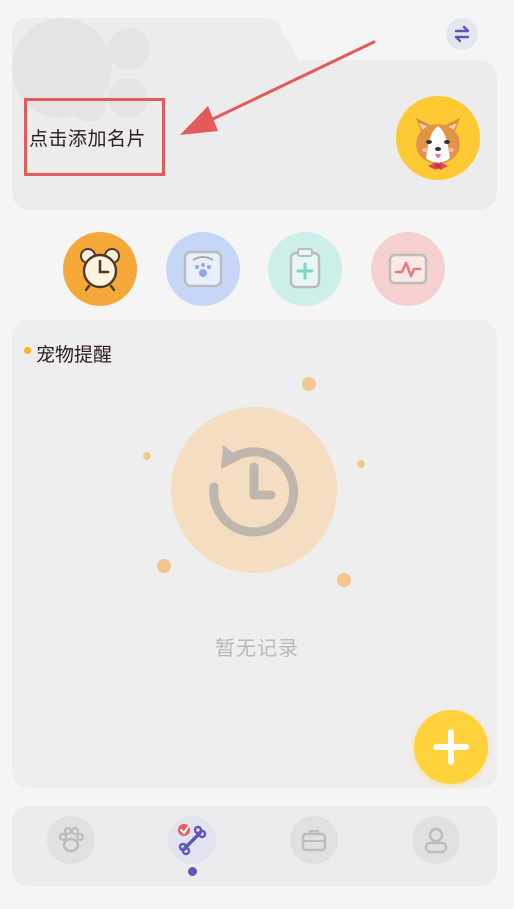 The width and height of the screenshot is (514, 909). I want to click on nav-item-care, so click(192, 840).